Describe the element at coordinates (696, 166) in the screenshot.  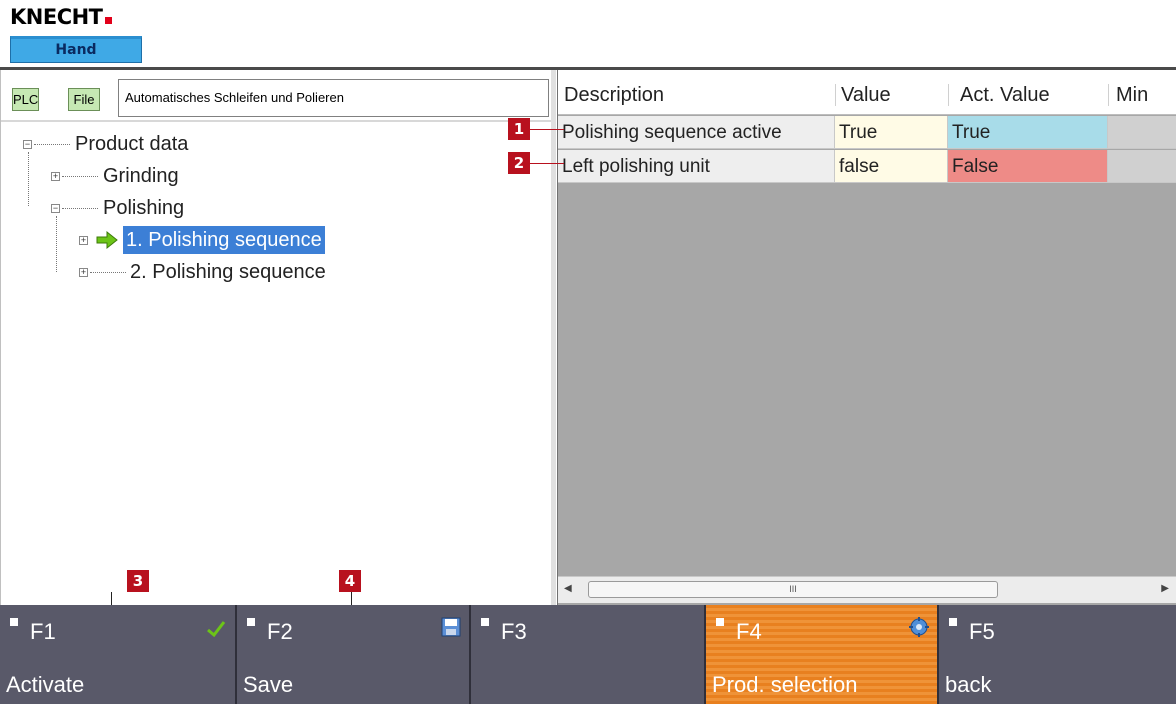
I see `cell-description: Left polishing unit` at that location.